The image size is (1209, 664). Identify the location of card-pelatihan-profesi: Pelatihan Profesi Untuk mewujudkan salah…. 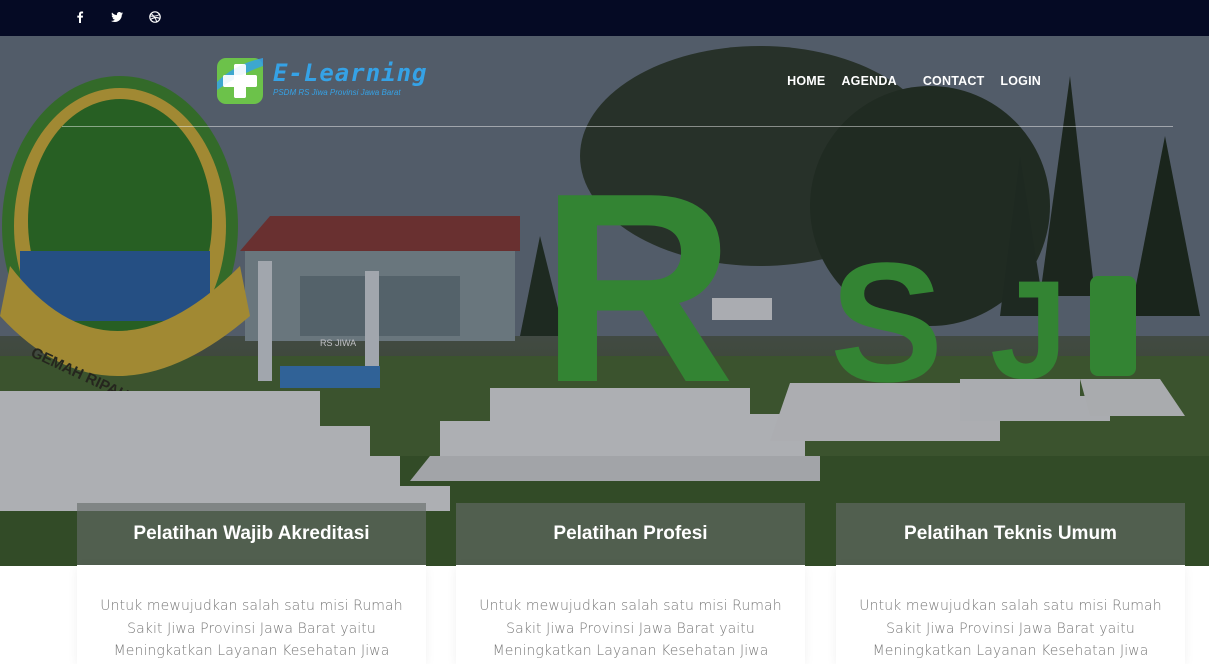
(630, 583).